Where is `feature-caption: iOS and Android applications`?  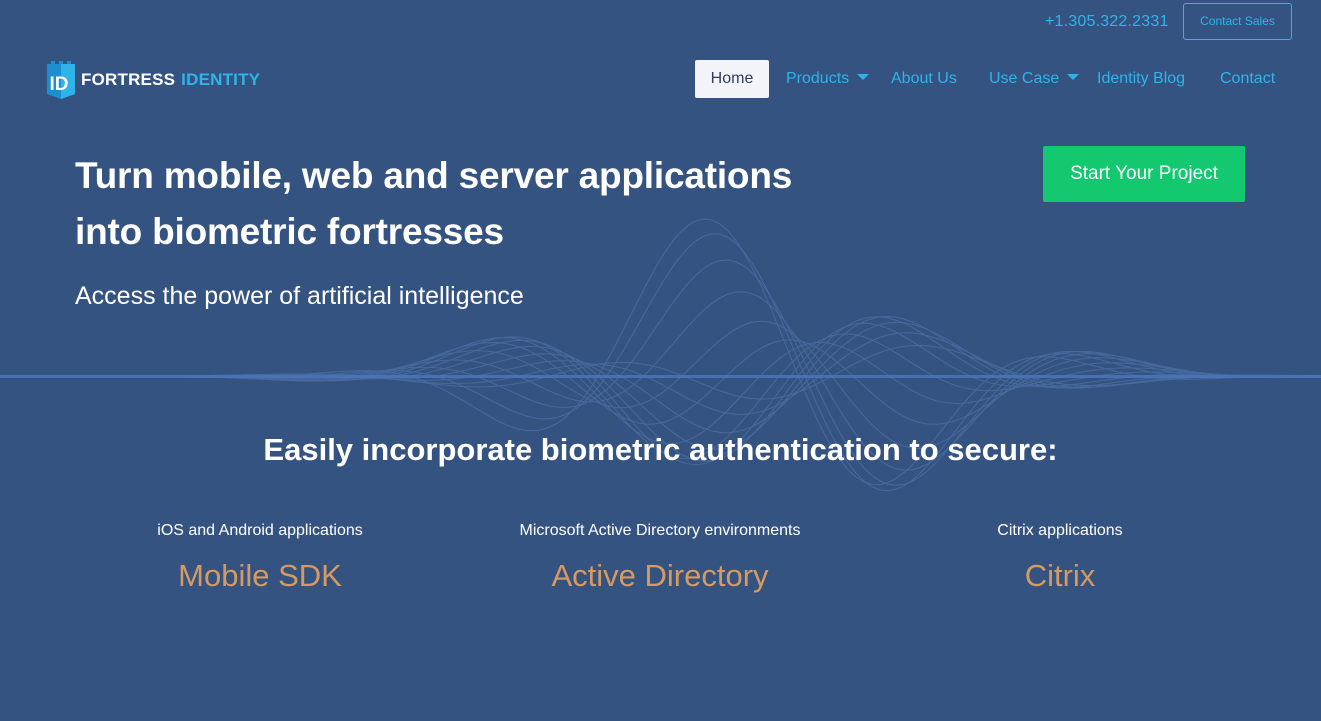 feature-caption: iOS and Android applications is located at coordinates (260, 530).